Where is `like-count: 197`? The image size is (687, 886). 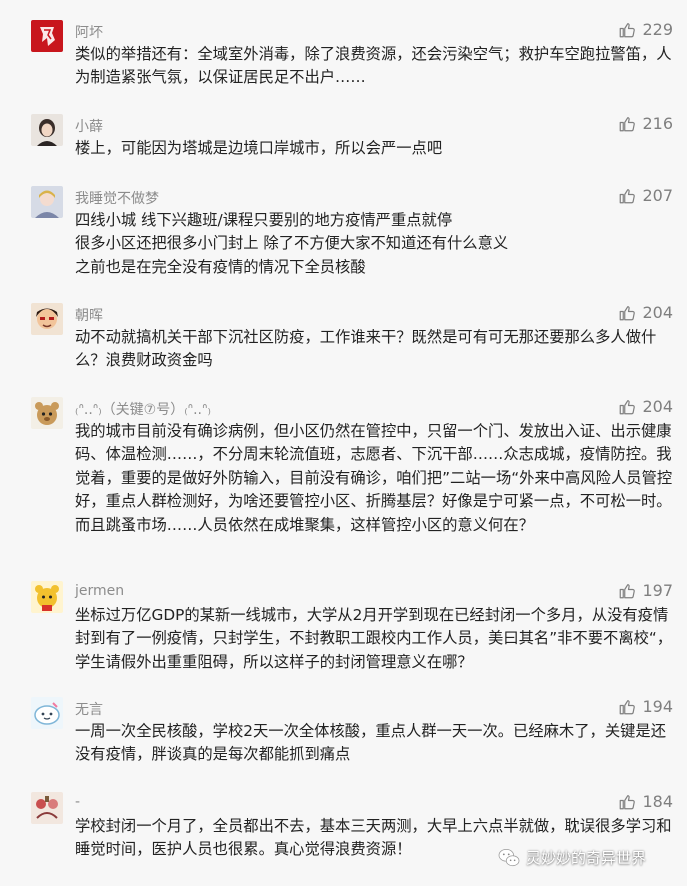 like-count: 197 is located at coordinates (657, 590).